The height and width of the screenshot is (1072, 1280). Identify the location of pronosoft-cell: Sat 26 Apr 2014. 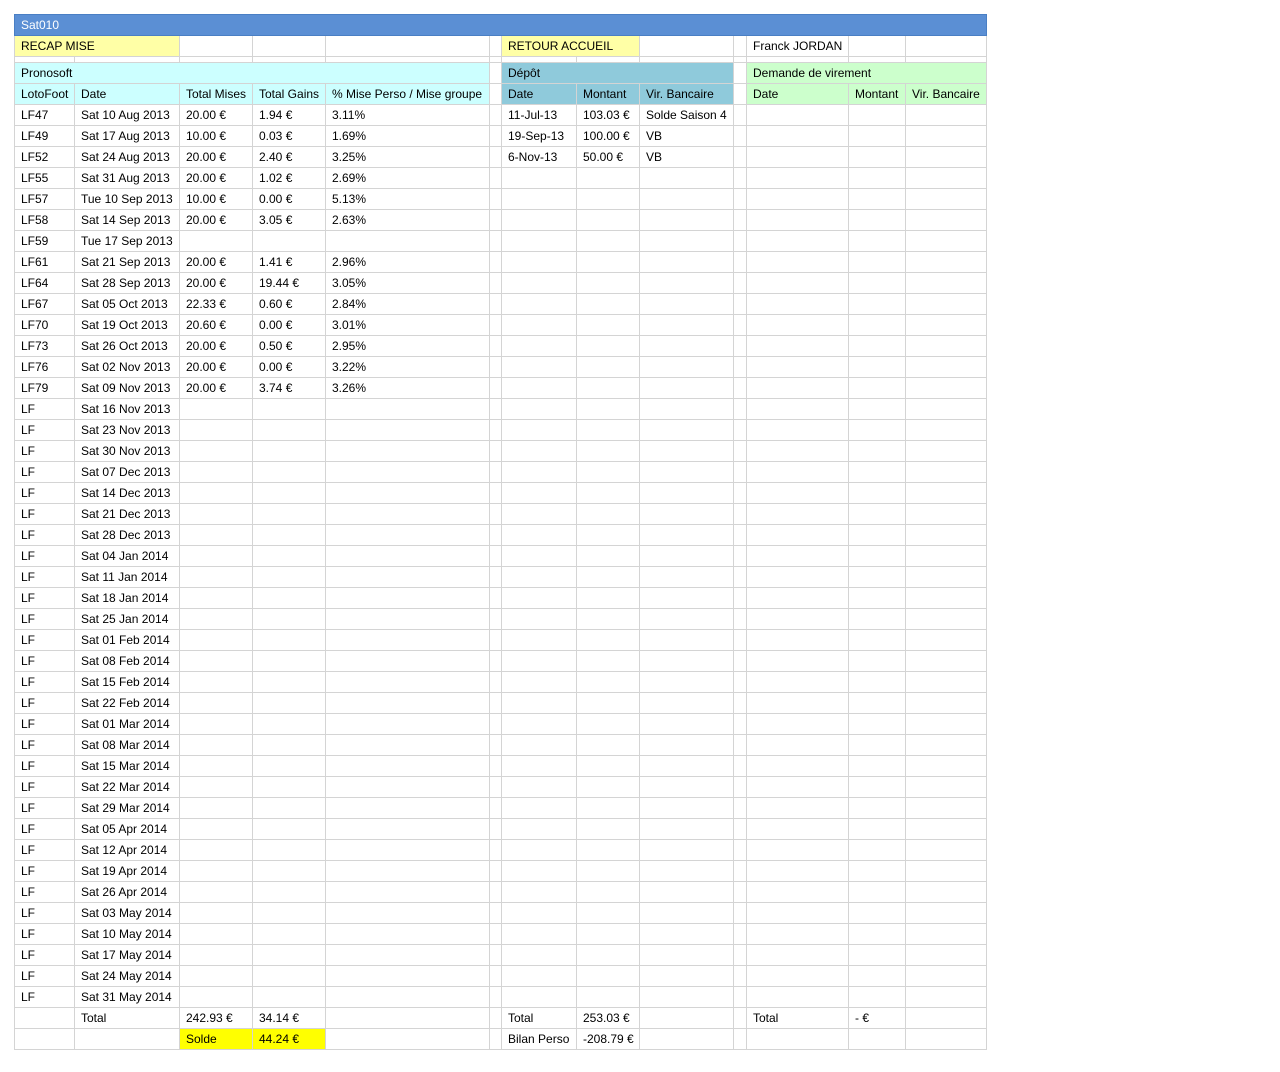
(127, 892).